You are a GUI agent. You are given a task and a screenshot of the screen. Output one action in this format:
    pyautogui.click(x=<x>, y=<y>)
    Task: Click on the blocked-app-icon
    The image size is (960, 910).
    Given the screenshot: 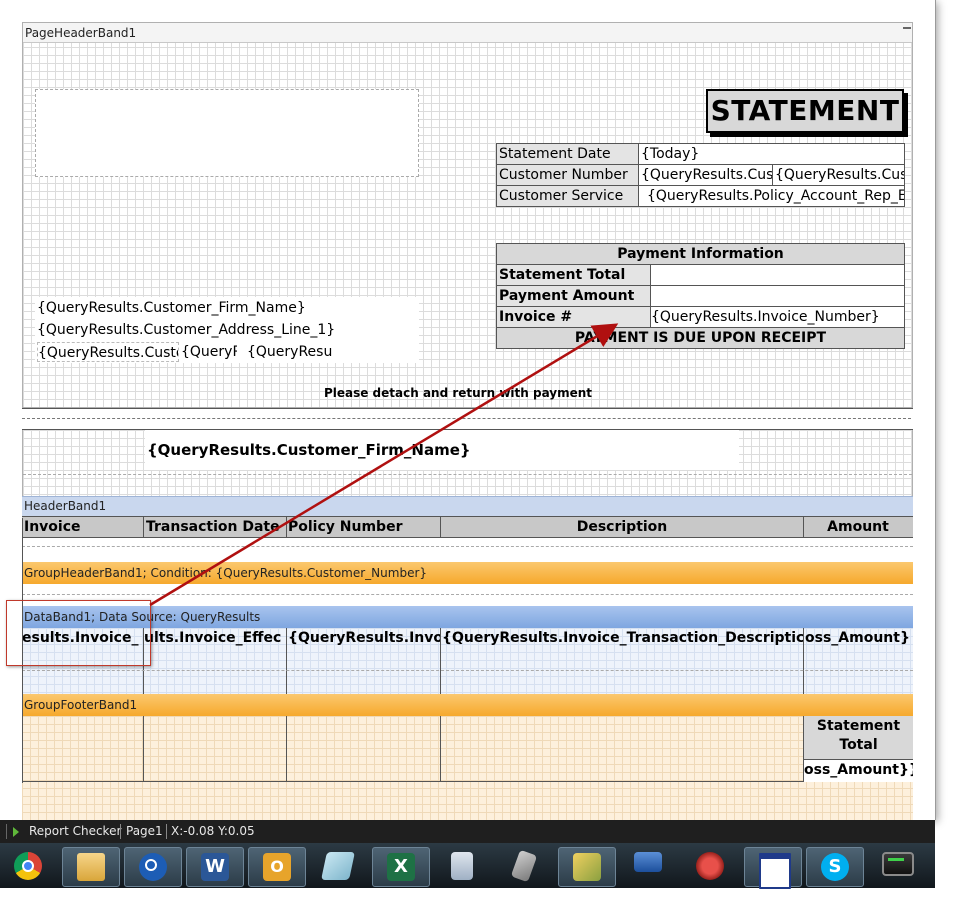 What is the action you would take?
    pyautogui.click(x=153, y=867)
    